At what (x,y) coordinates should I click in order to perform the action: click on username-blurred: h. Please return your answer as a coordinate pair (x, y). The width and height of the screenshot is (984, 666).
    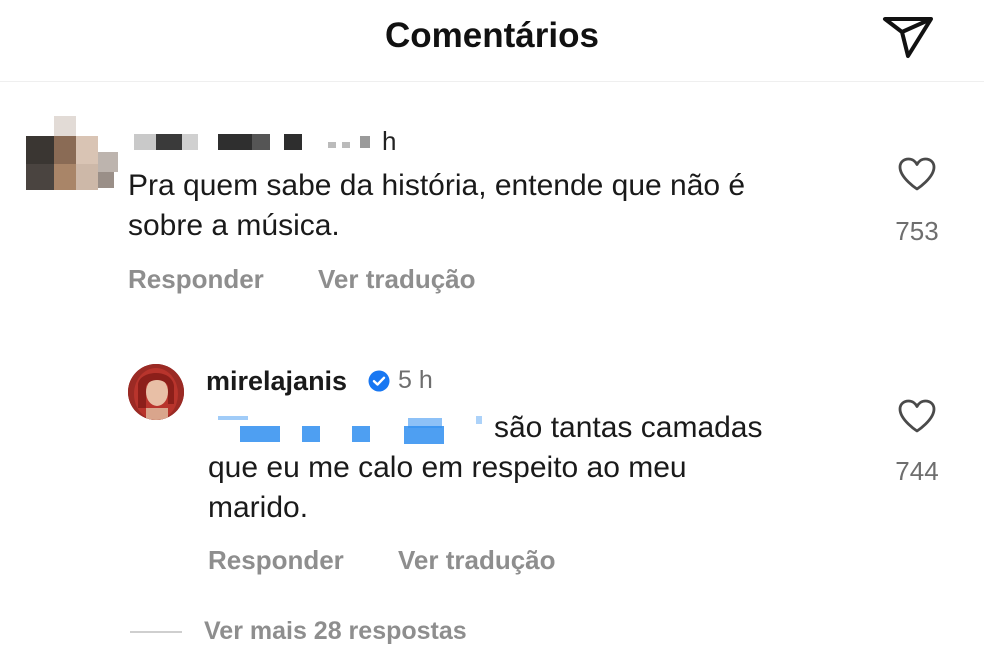
    Looking at the image, I should click on (274, 141).